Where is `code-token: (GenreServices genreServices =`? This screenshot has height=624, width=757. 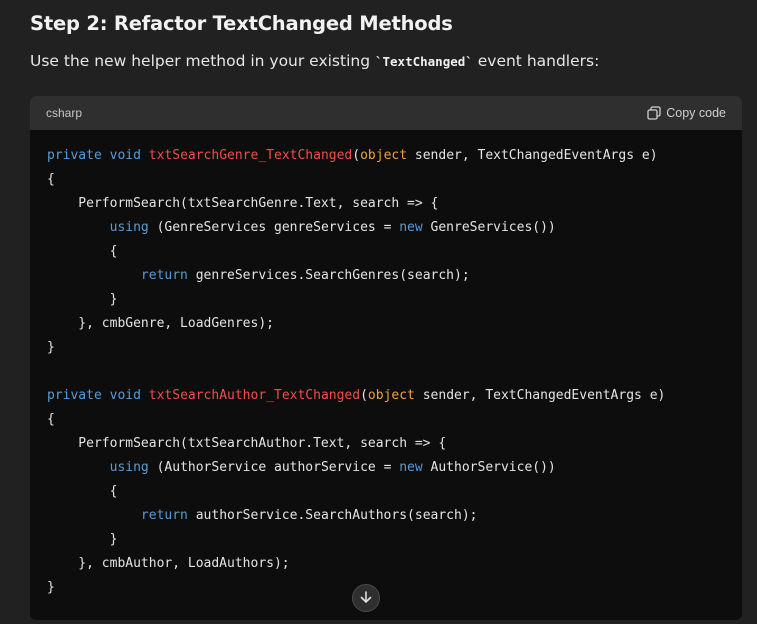
code-token: (GenreServices genreServices = is located at coordinates (274, 227).